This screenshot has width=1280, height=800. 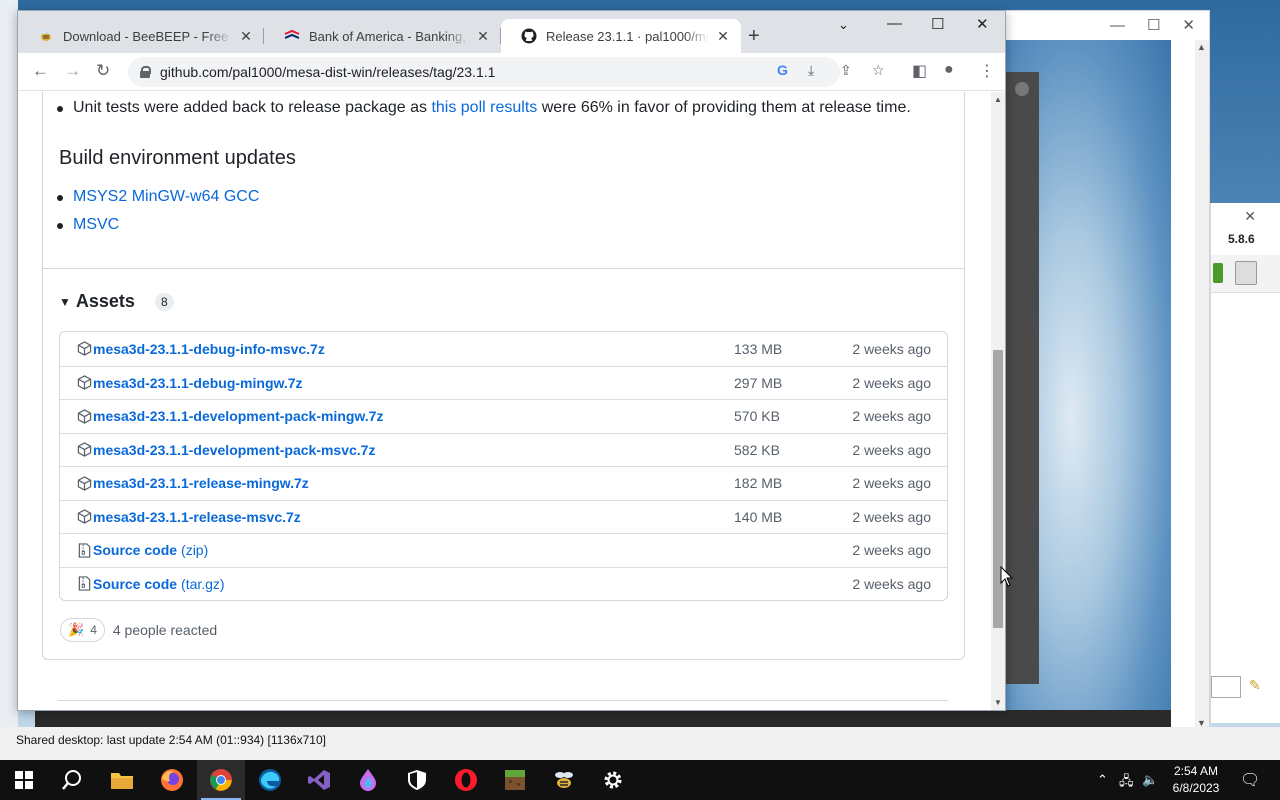 What do you see at coordinates (147, 36) in the screenshot?
I see `tab-title: Download - BeeBEEP - Free Office` at bounding box center [147, 36].